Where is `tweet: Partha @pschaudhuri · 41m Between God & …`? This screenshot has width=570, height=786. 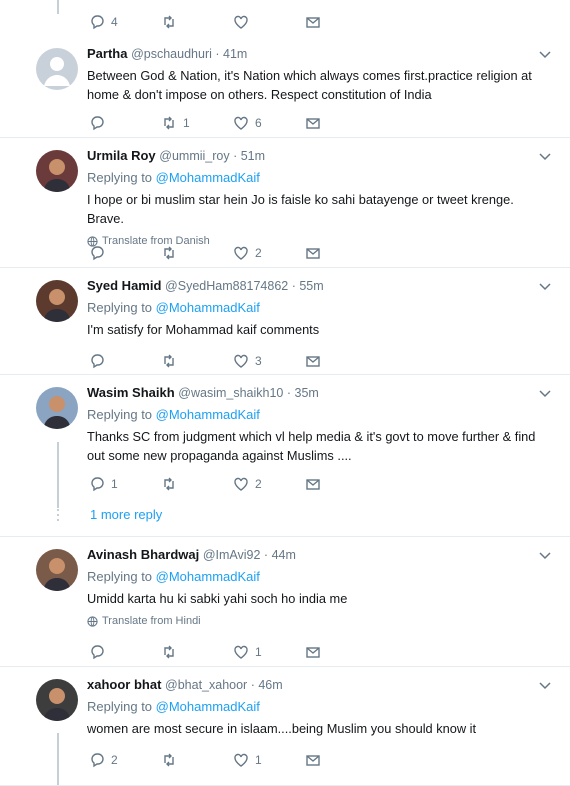 tweet: Partha @pschaudhuri · 41m Between God & … is located at coordinates (285, 88).